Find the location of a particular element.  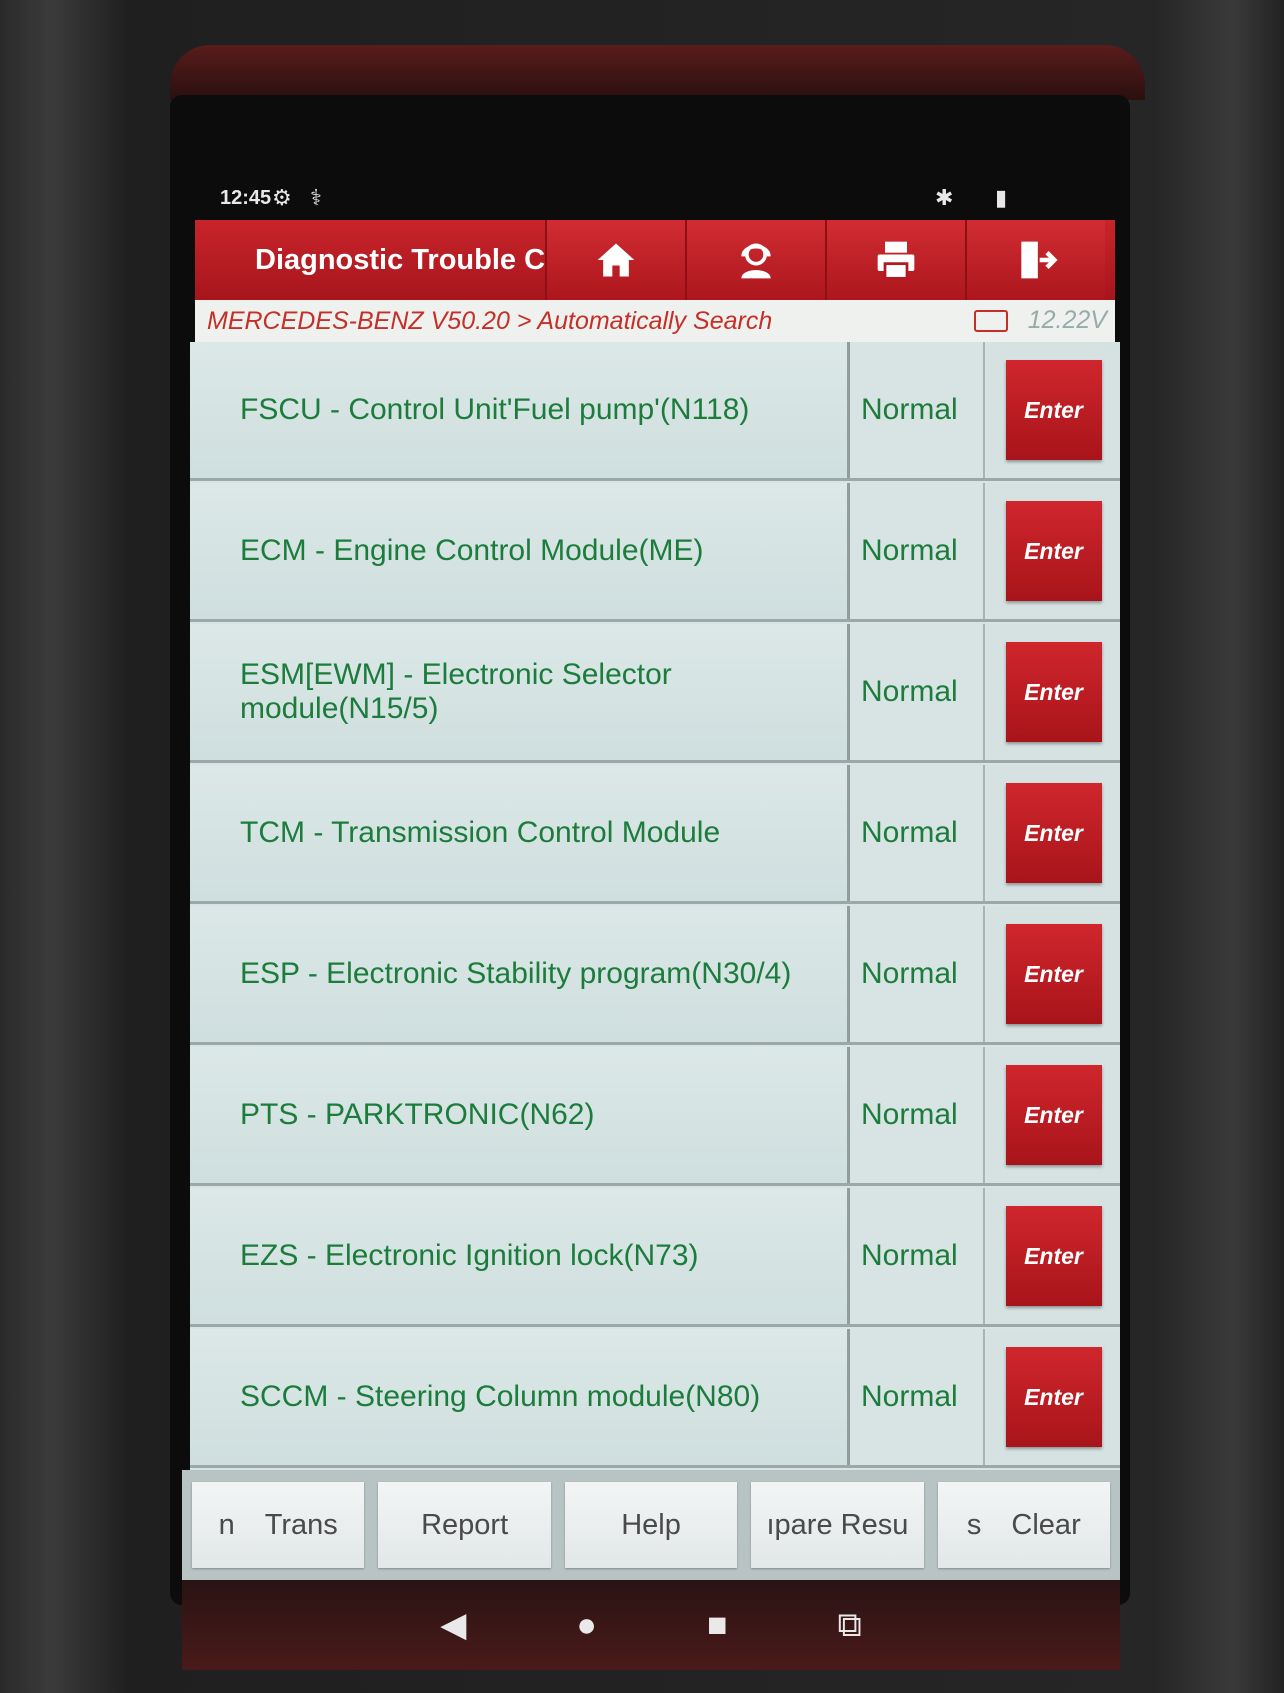

voltage-value: 12.22V is located at coordinates (1067, 320).